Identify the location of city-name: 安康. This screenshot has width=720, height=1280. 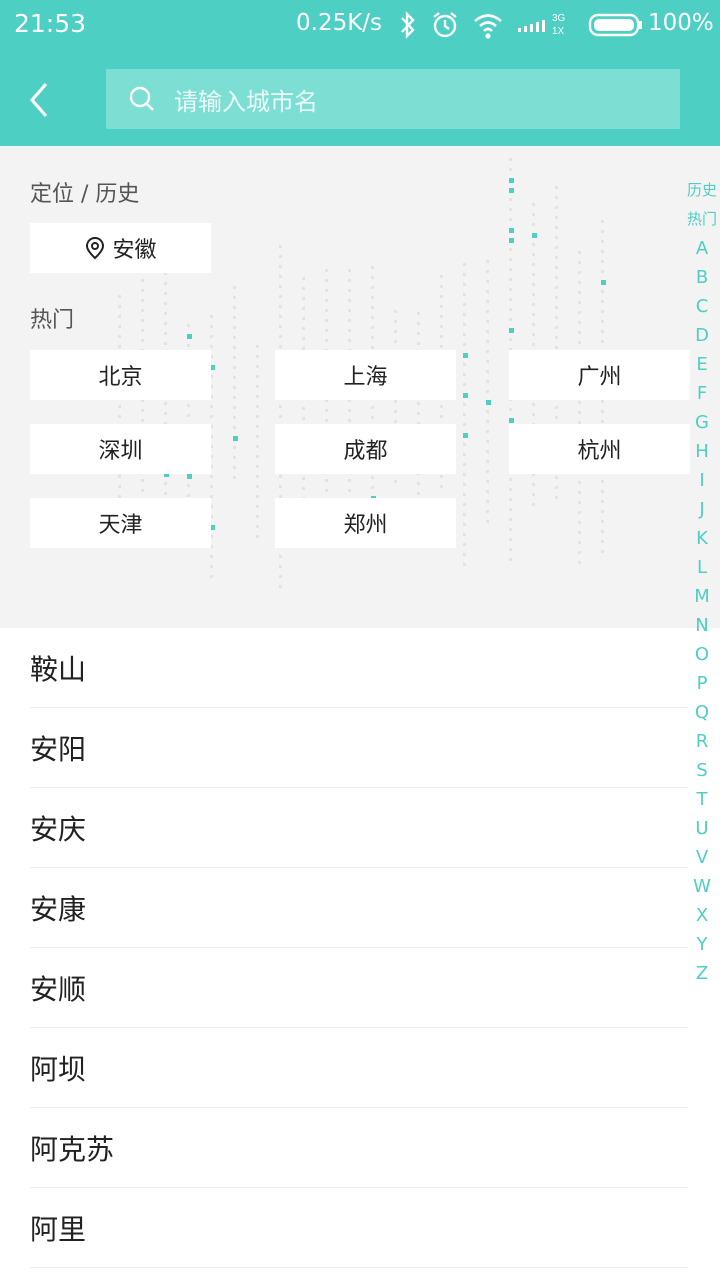
(58, 909).